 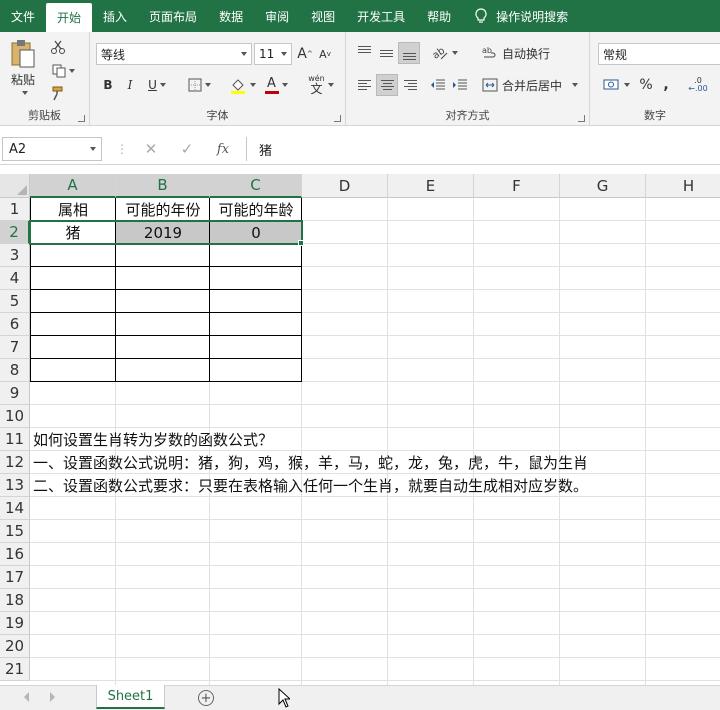 I want to click on font-launcher-icon, so click(x=337, y=118).